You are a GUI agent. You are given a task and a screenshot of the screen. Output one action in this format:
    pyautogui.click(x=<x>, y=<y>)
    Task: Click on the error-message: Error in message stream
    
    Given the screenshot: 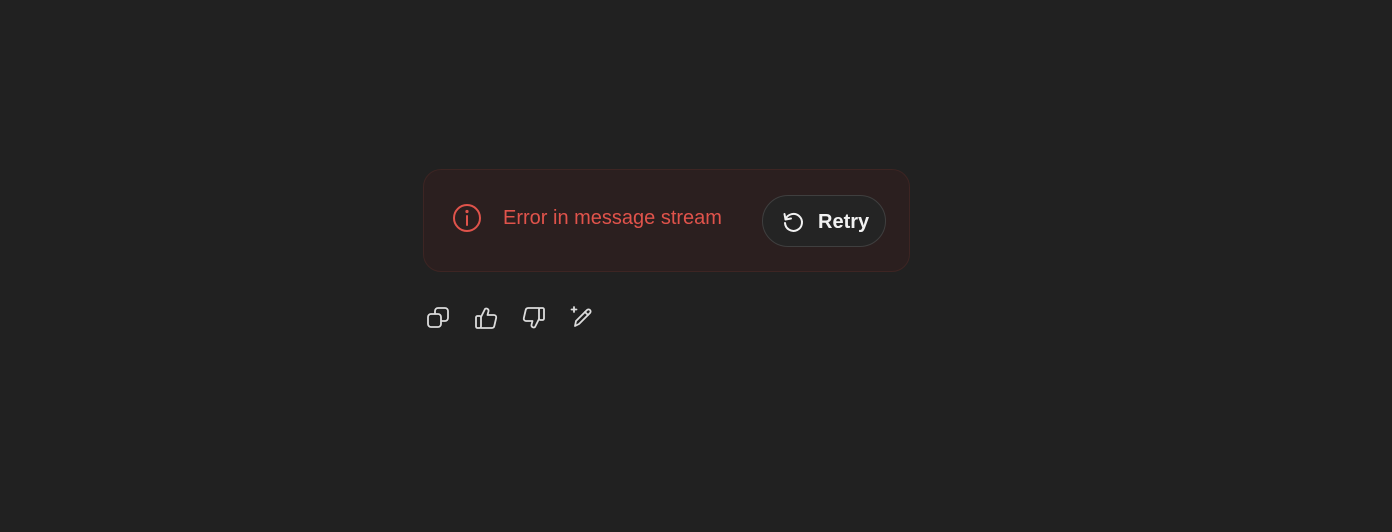 What is the action you would take?
    pyautogui.click(x=612, y=218)
    